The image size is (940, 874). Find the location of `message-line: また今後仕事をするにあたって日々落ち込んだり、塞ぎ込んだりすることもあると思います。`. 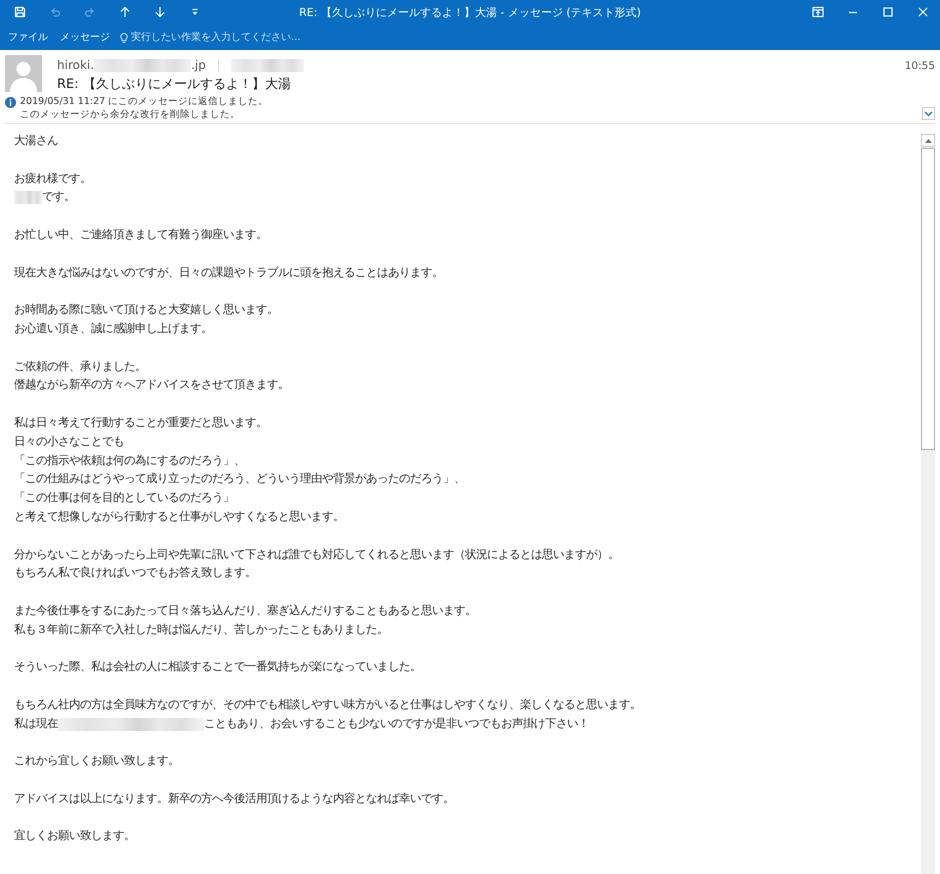

message-line: また今後仕事をするにあたって日々落ち込んだり、塞ぎ込んだりすることもあると思います。 is located at coordinates (245, 610).